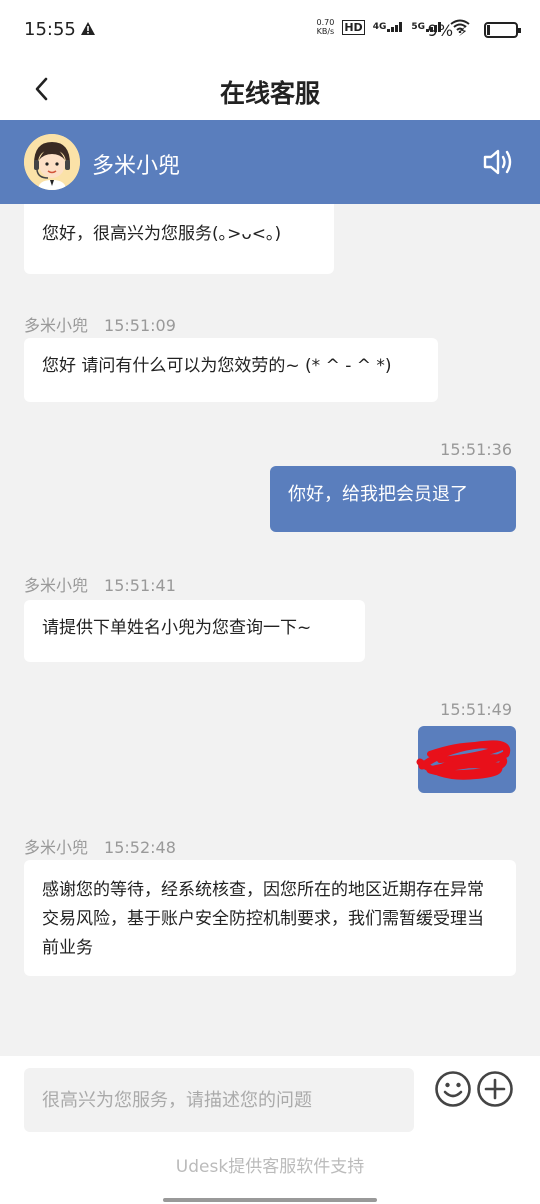 This screenshot has height=1204, width=540. Describe the element at coordinates (269, 93) in the screenshot. I see `page-title: 在线客服` at that location.